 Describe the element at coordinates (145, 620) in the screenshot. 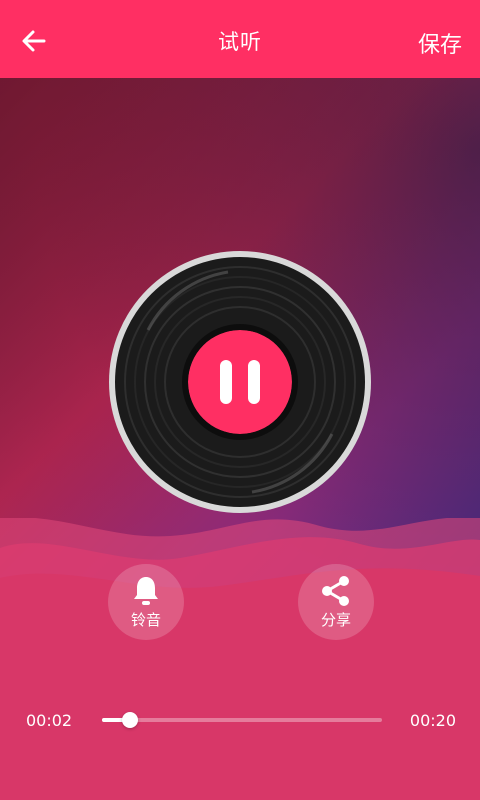

I see `ringtone-label: 铃音` at that location.